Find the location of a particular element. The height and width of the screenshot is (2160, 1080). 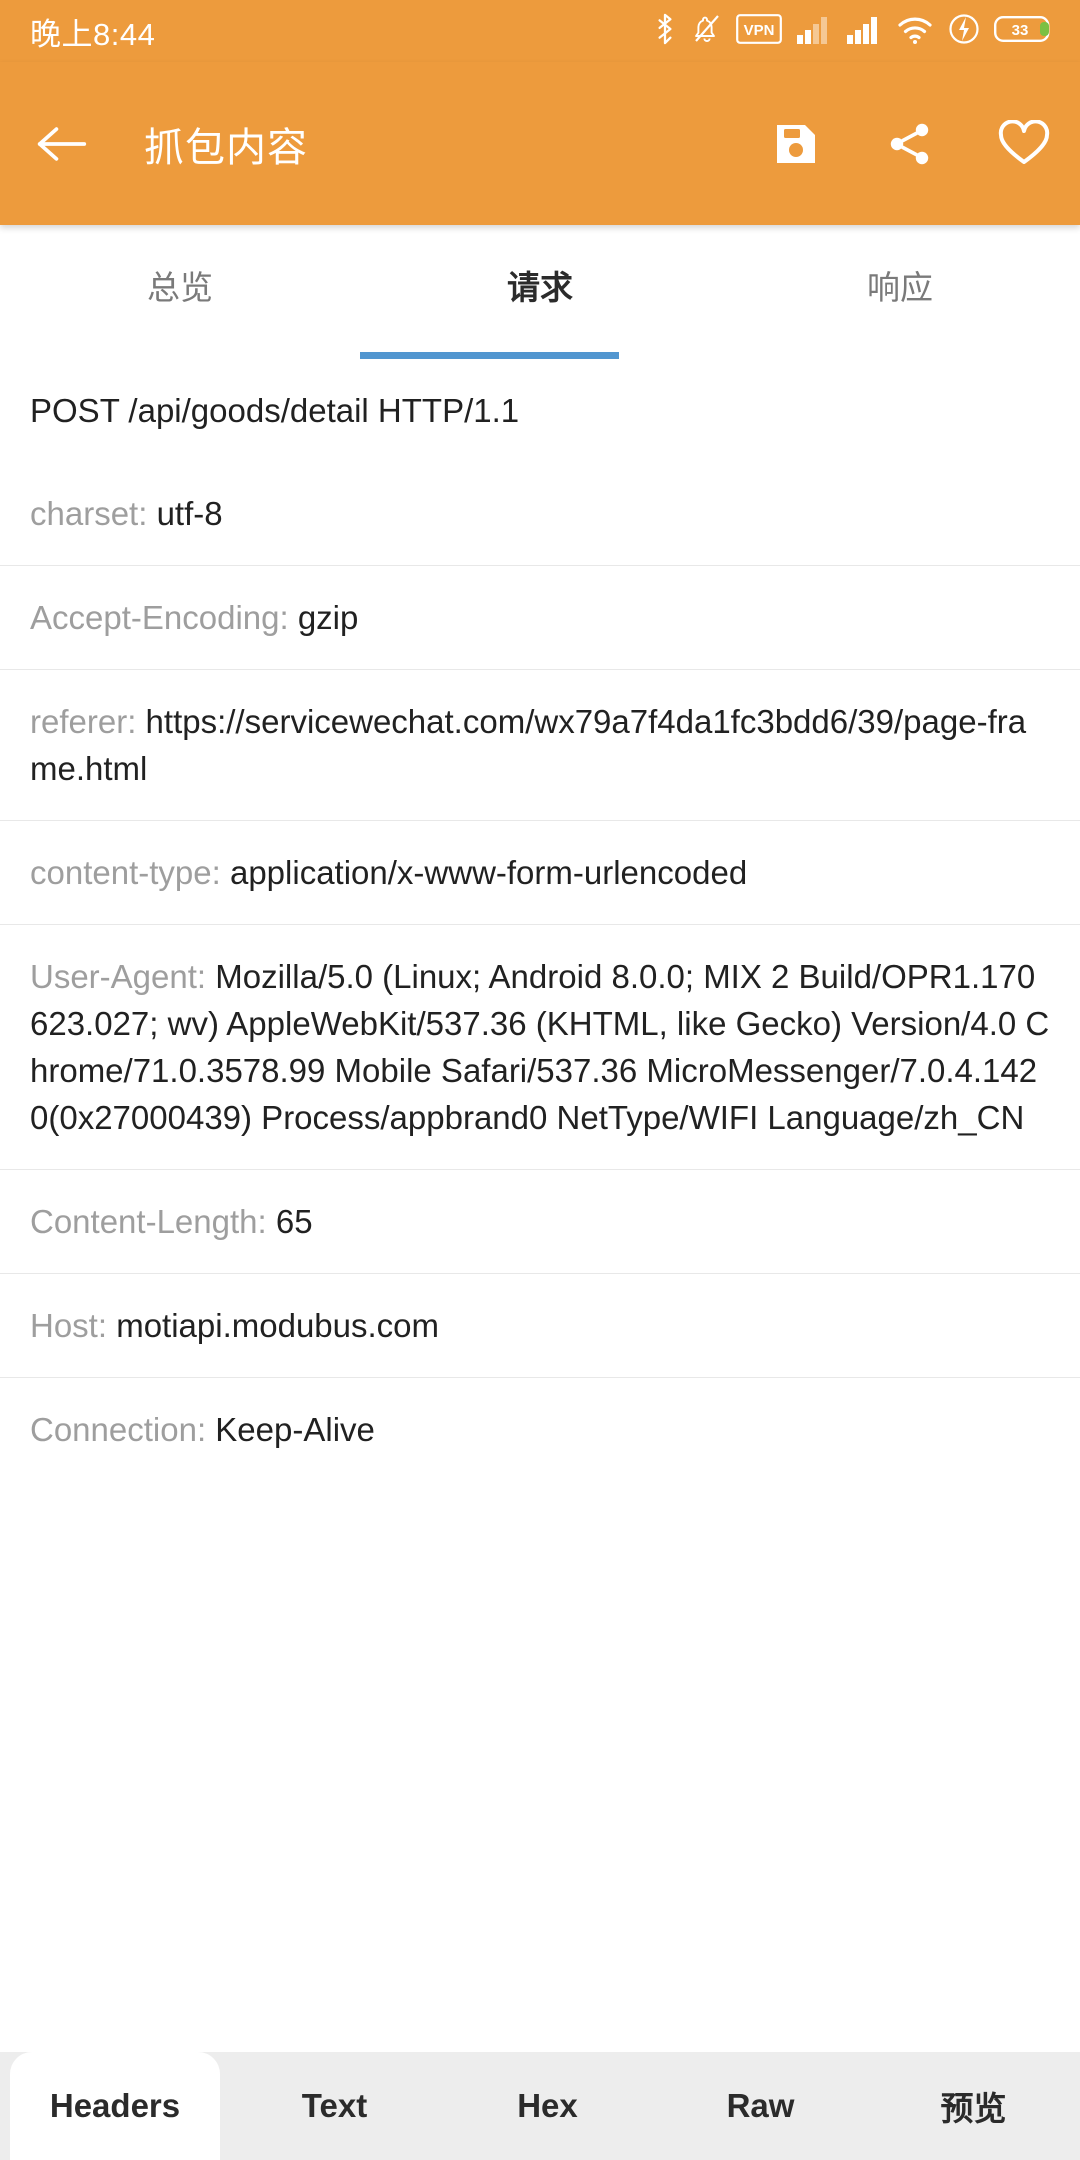

wifi-icon is located at coordinates (915, 31).